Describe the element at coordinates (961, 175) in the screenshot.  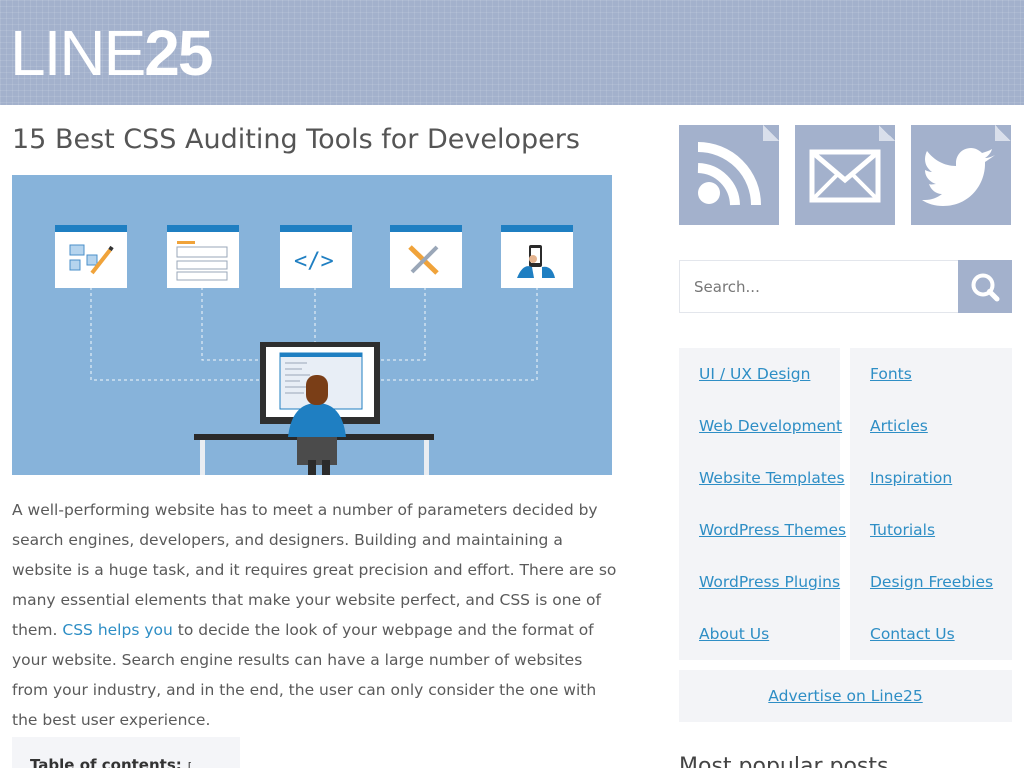
I see `twitter-button` at that location.